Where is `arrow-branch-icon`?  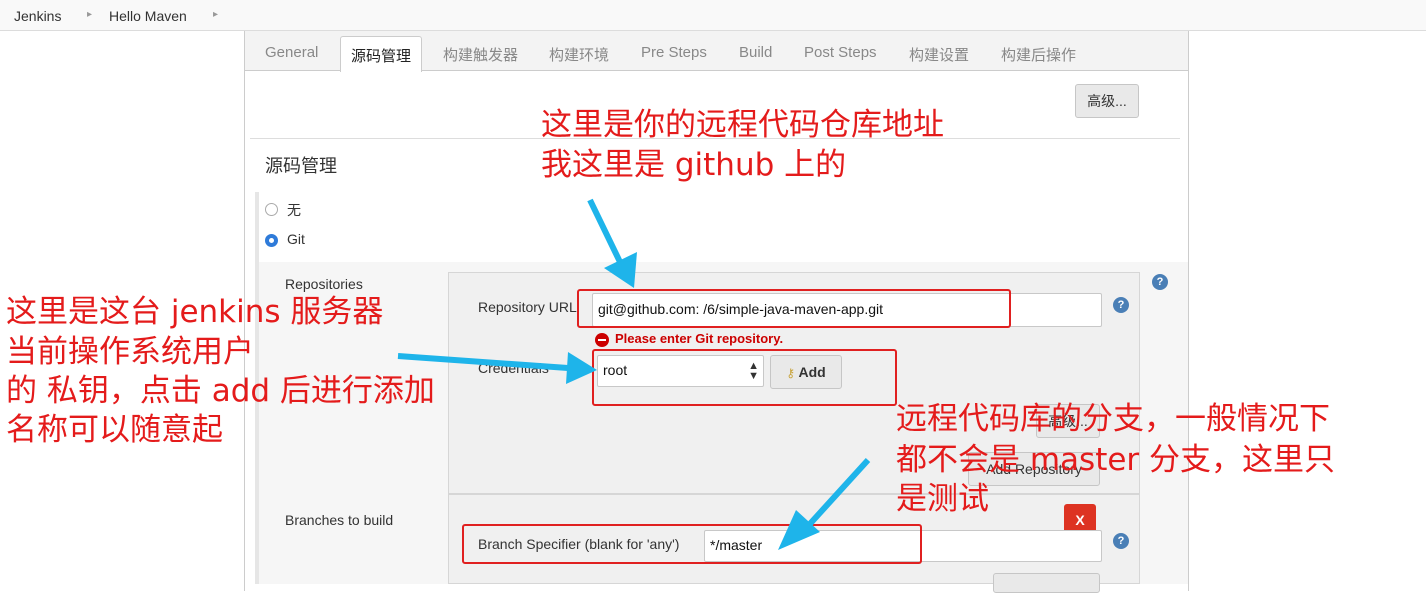
arrow-branch-icon is located at coordinates (824, 503).